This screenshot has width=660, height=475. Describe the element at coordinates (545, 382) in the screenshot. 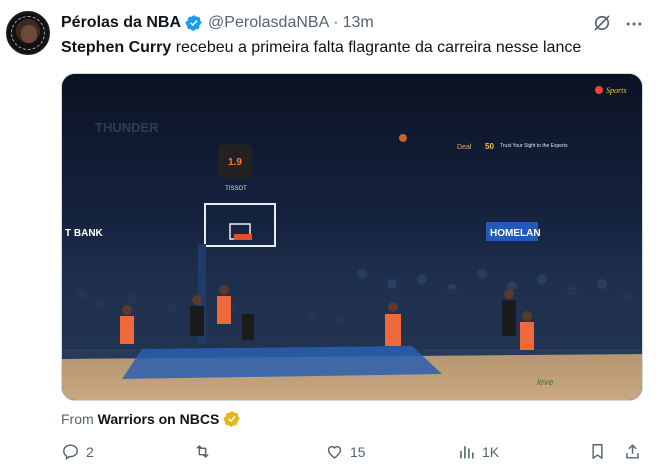

I see `court-text: leve` at that location.